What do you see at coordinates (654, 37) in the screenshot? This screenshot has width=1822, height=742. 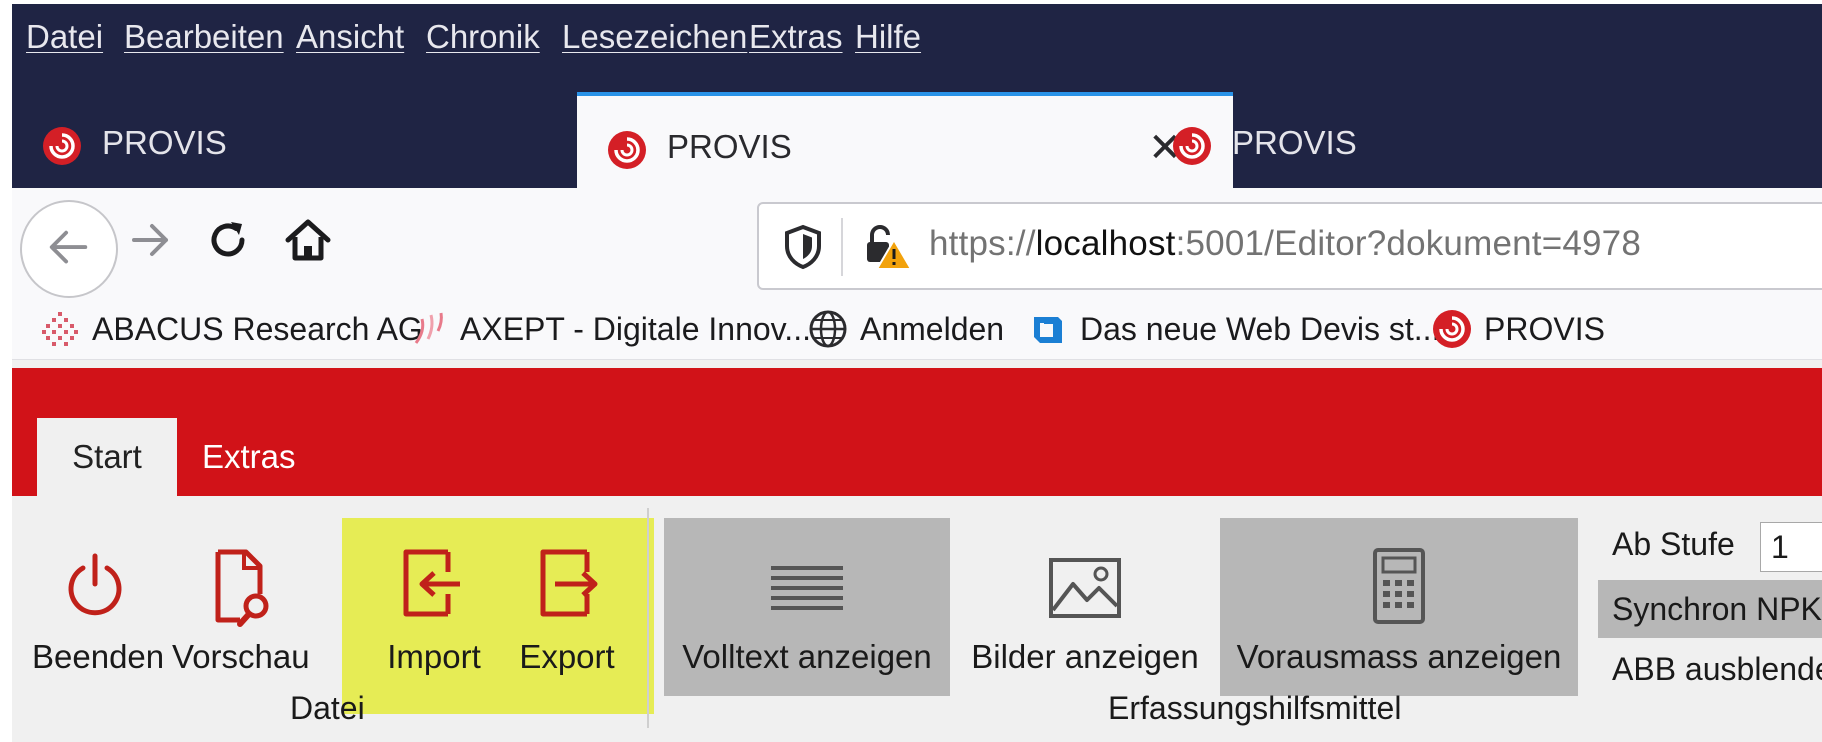 I see `menu-lesezeichen: Lesezeichen` at bounding box center [654, 37].